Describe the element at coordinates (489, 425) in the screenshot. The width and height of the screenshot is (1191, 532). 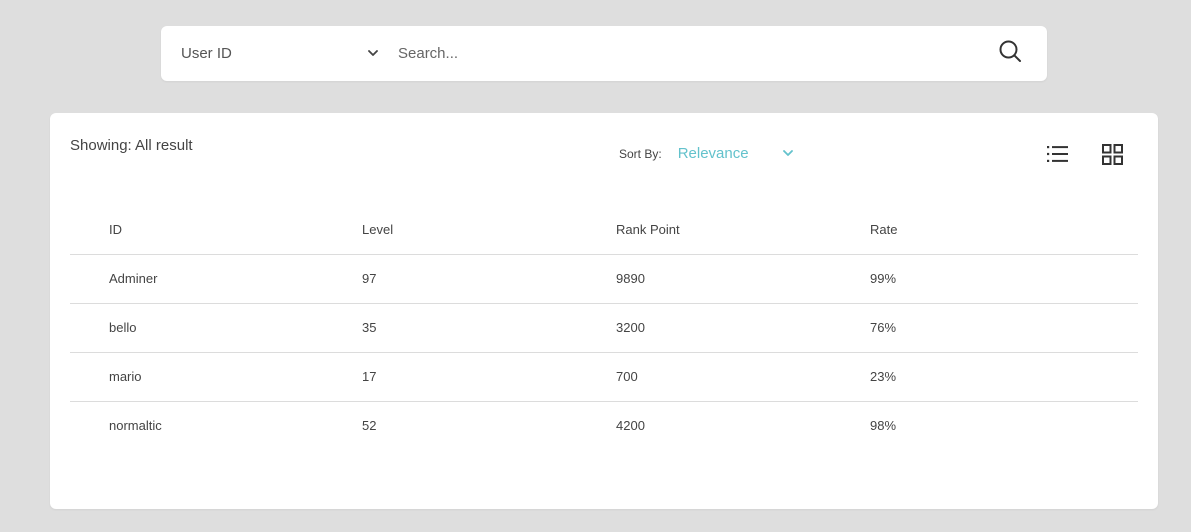
I see `cell-level: 52` at that location.